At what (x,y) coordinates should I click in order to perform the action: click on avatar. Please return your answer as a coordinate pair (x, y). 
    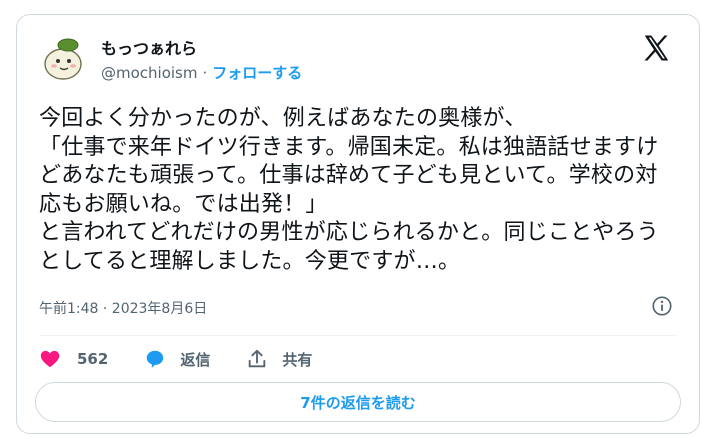
    Looking at the image, I should click on (63, 57).